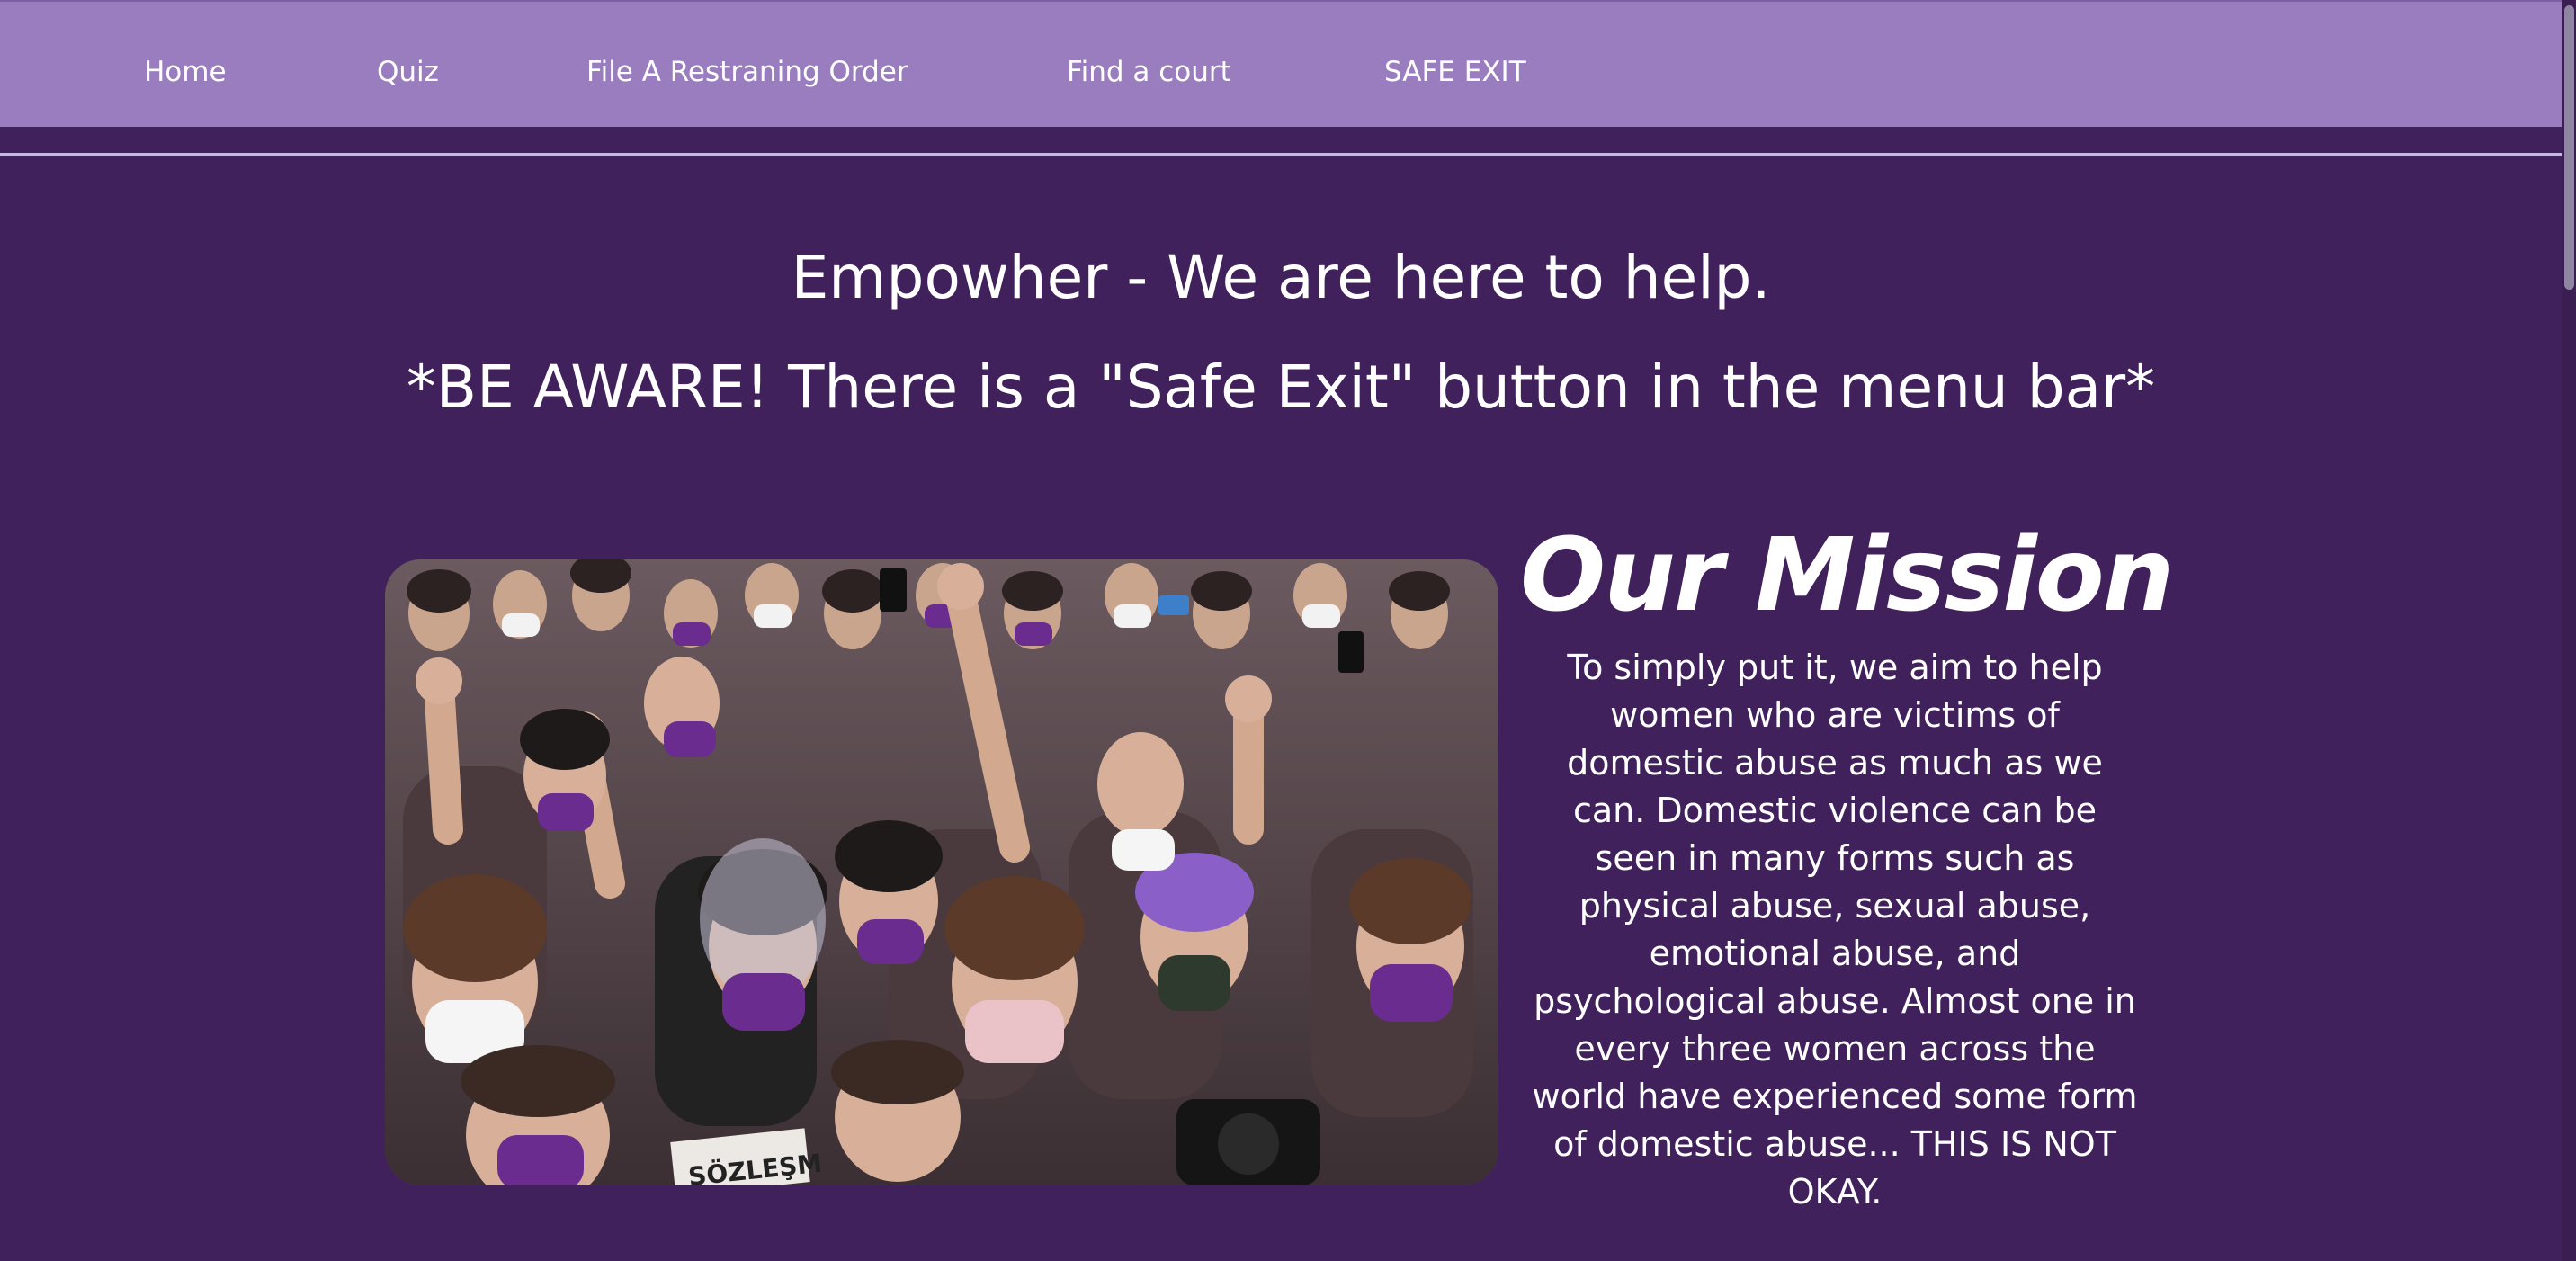  I want to click on nav-link-quiz: Quiz, so click(408, 72).